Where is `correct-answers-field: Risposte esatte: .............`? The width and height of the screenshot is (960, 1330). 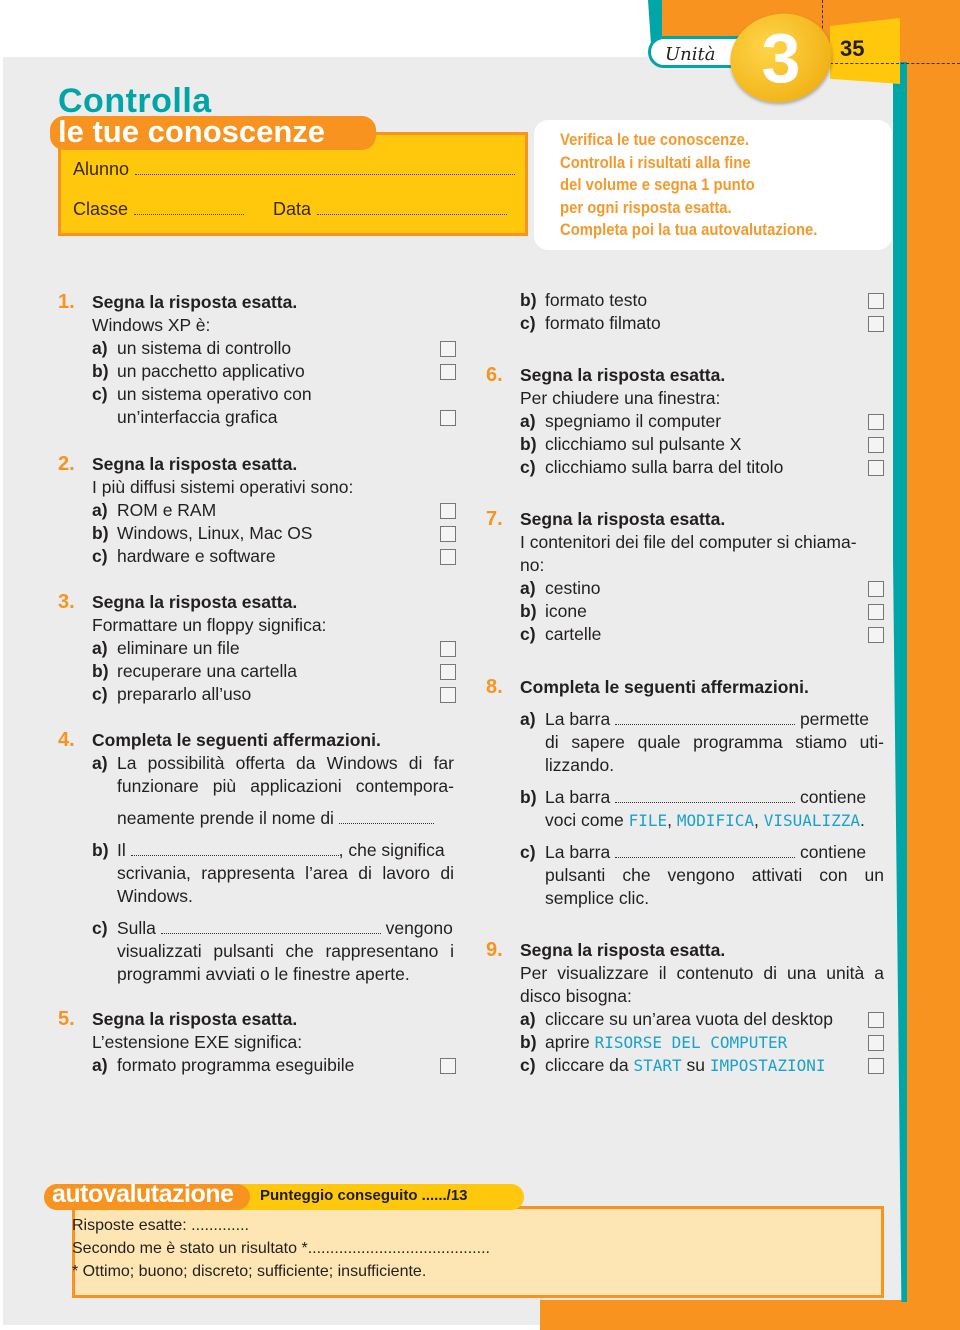
correct-answers-field: Risposte esatte: ............. is located at coordinates (160, 1226).